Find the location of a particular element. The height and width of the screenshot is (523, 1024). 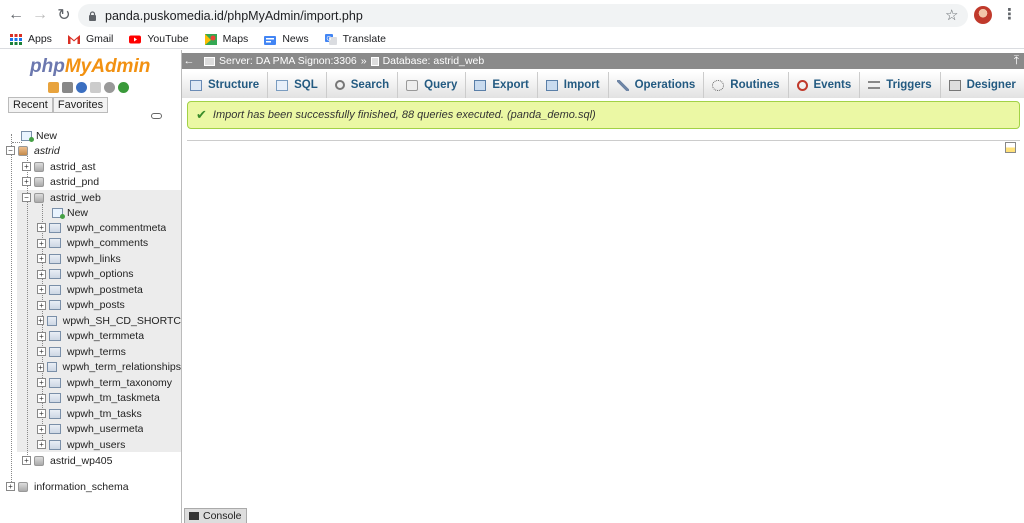

collapse-nav-icon: ← is located at coordinates (189, 61).